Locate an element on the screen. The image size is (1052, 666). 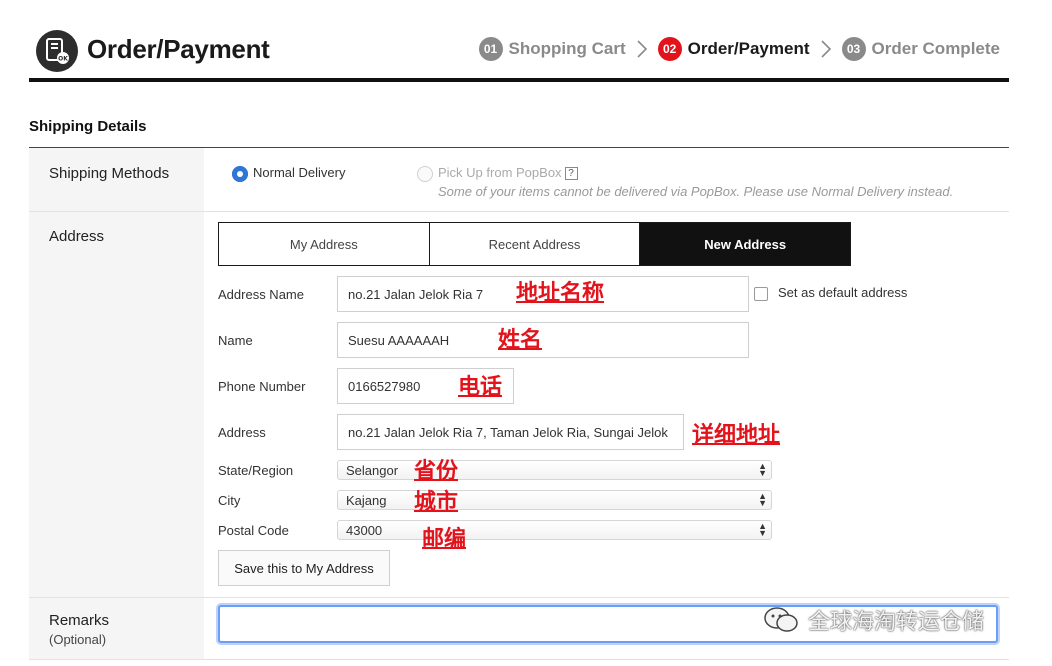
address-label: Address is located at coordinates (242, 432).